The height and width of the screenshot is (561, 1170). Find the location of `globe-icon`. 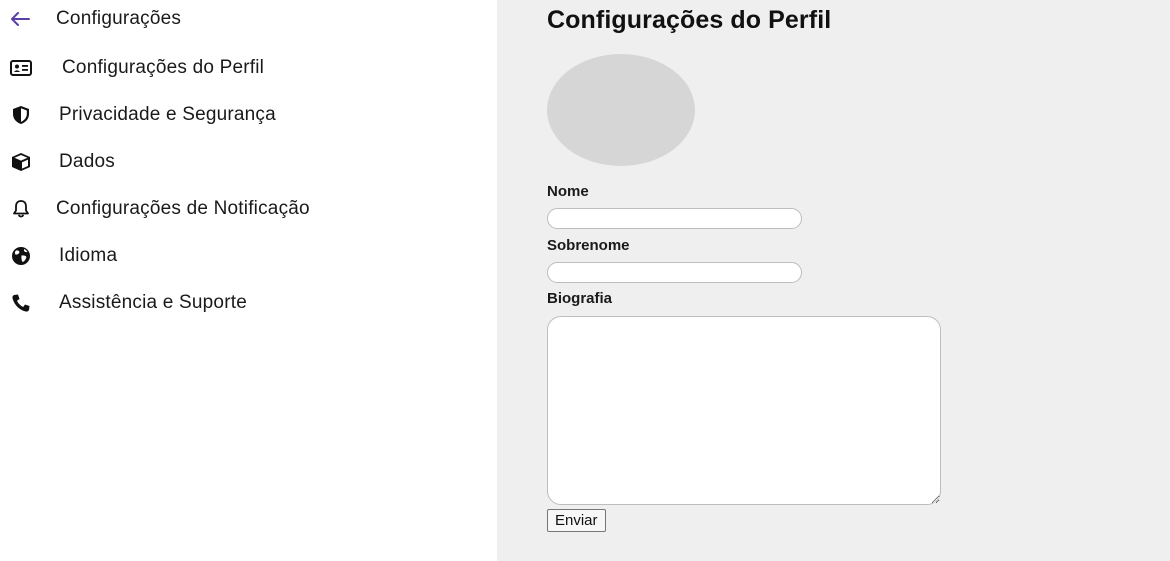

globe-icon is located at coordinates (21, 256).